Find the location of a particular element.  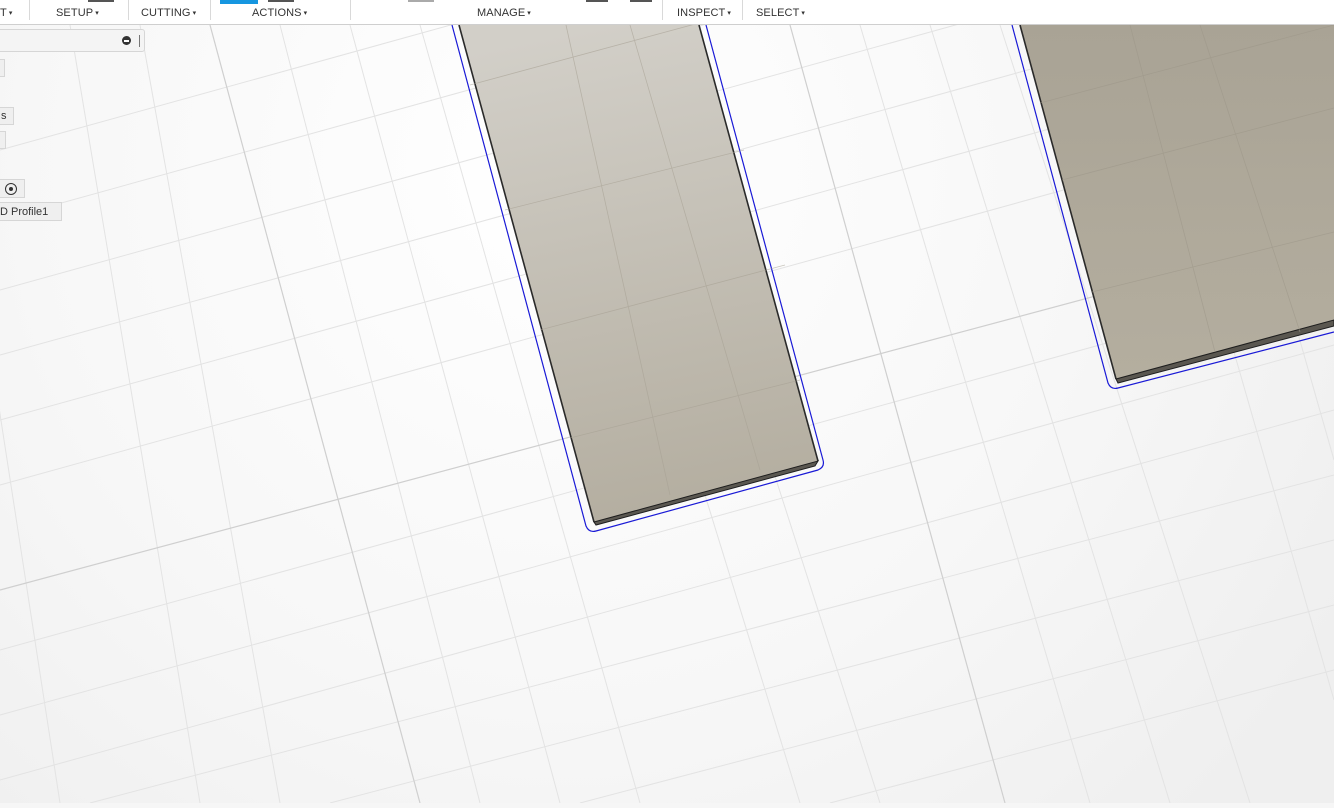

menu-truncated: T ▾ is located at coordinates (6, 14).